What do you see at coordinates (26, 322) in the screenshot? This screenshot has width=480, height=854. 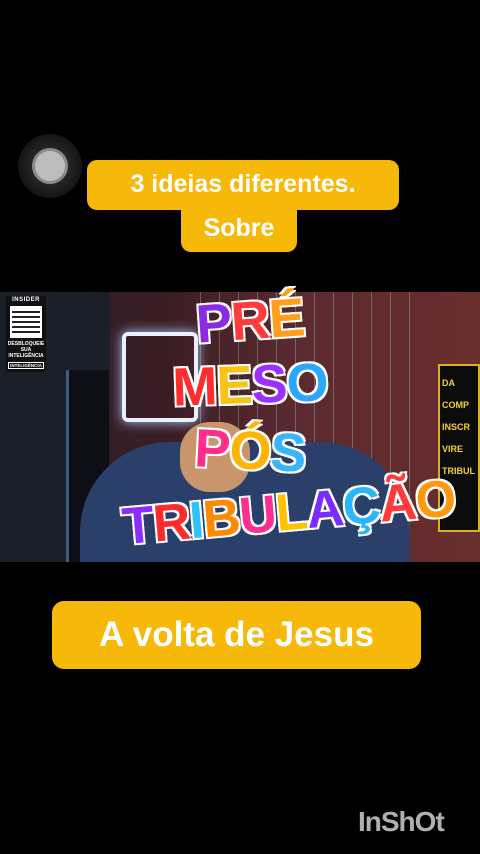 I see `qr-code-icon` at bounding box center [26, 322].